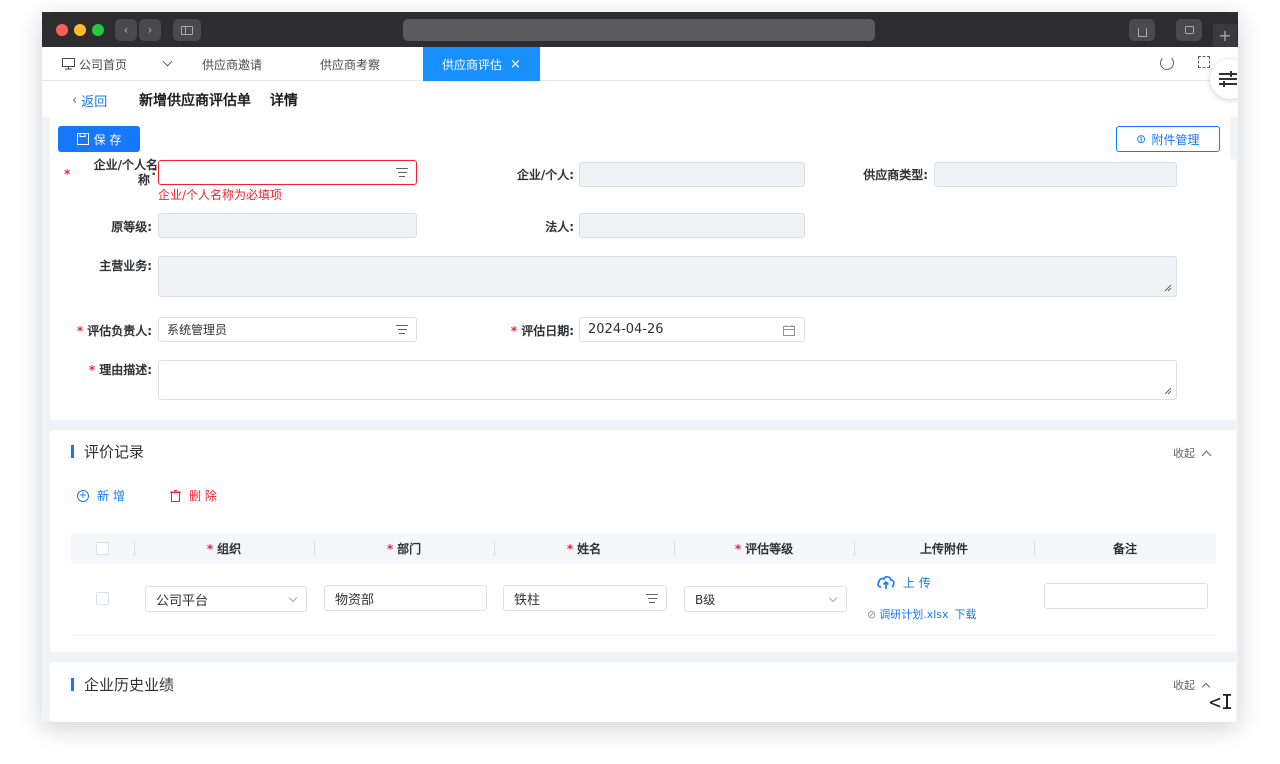 This screenshot has height=764, width=1280. I want to click on eval-records-collapse: 收起, so click(1192, 453).